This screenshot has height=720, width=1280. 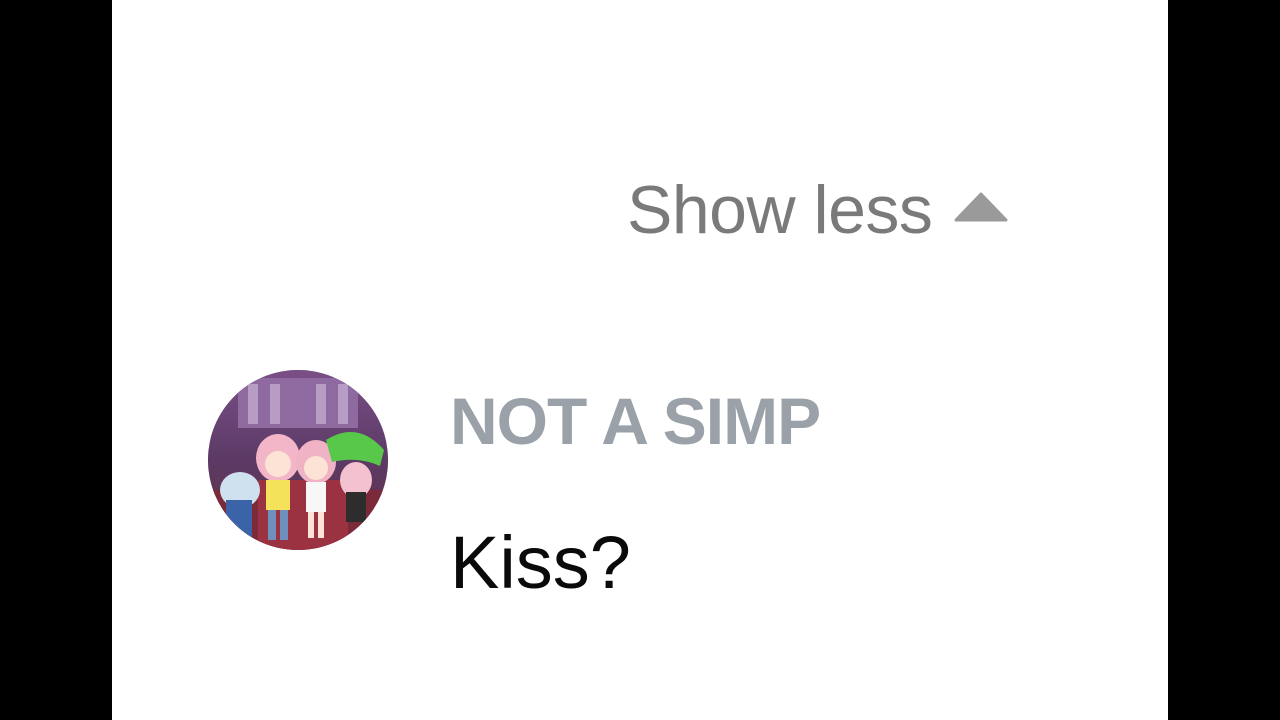 What do you see at coordinates (981, 207) in the screenshot?
I see `triangle-up-icon` at bounding box center [981, 207].